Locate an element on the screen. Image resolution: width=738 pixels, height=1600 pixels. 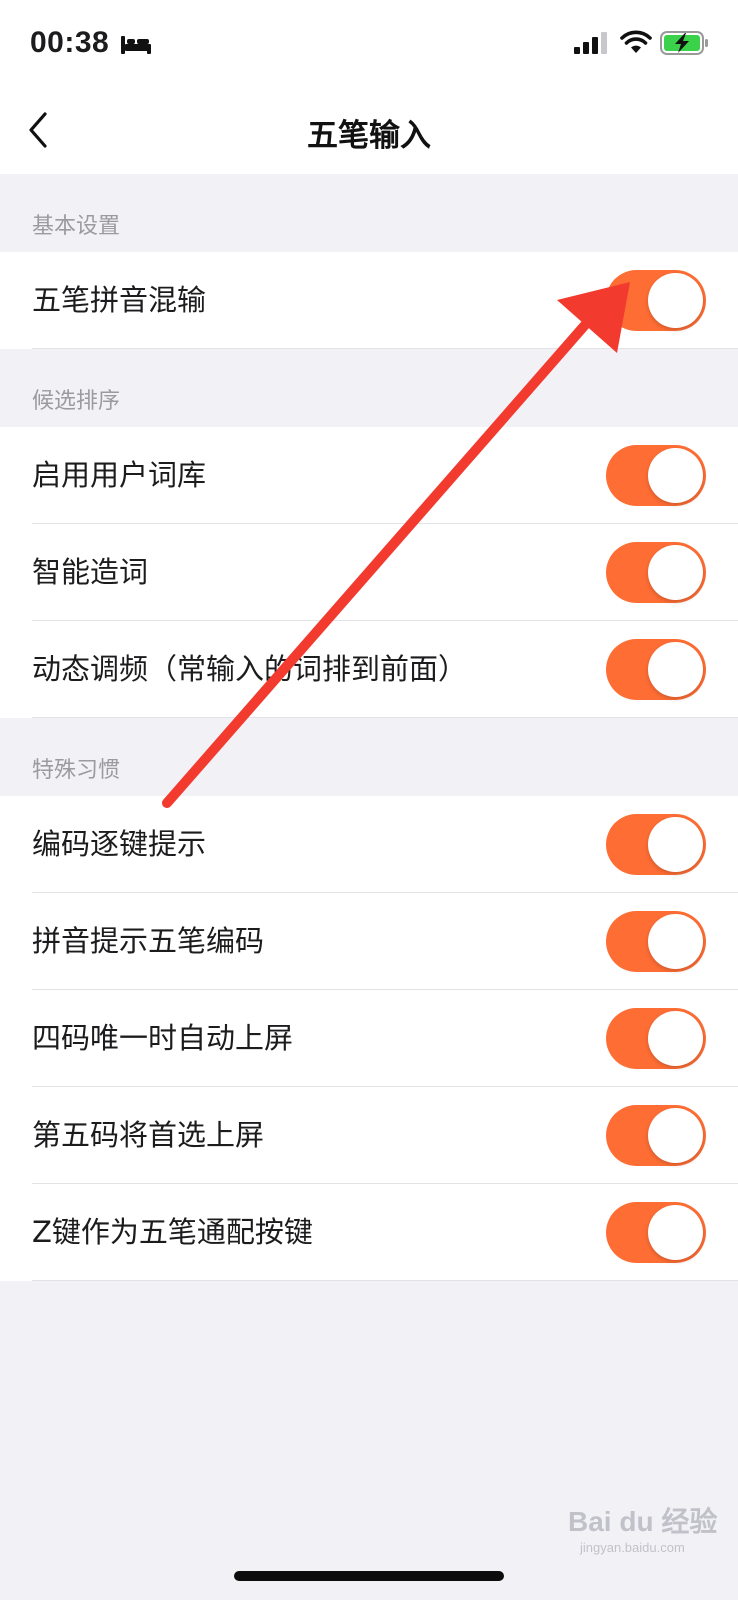
section-header-special-habits: 特殊习惯 is located at coordinates (369, 757).